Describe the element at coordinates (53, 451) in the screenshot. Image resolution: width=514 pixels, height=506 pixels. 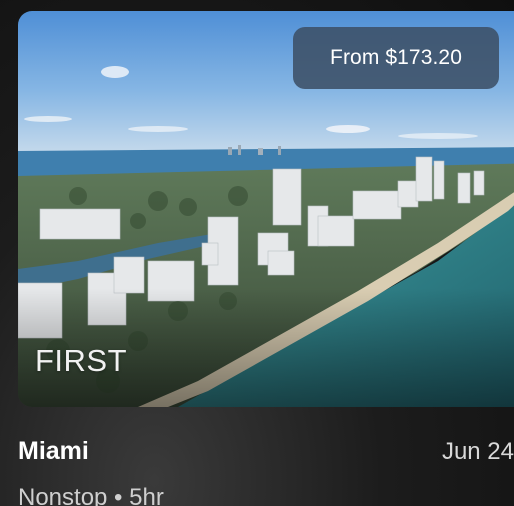
I see `destination-city: Miami` at that location.